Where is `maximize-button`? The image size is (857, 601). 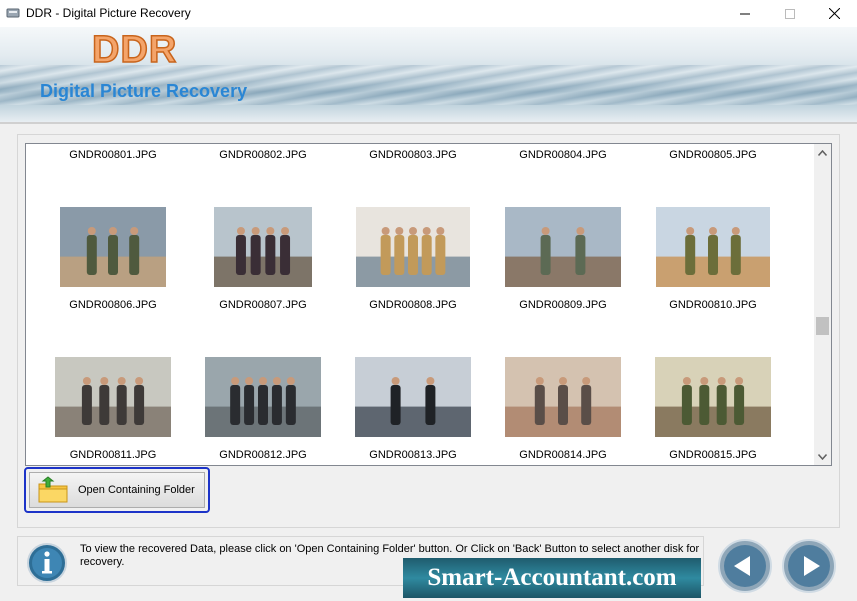 maximize-button is located at coordinates (789, 13).